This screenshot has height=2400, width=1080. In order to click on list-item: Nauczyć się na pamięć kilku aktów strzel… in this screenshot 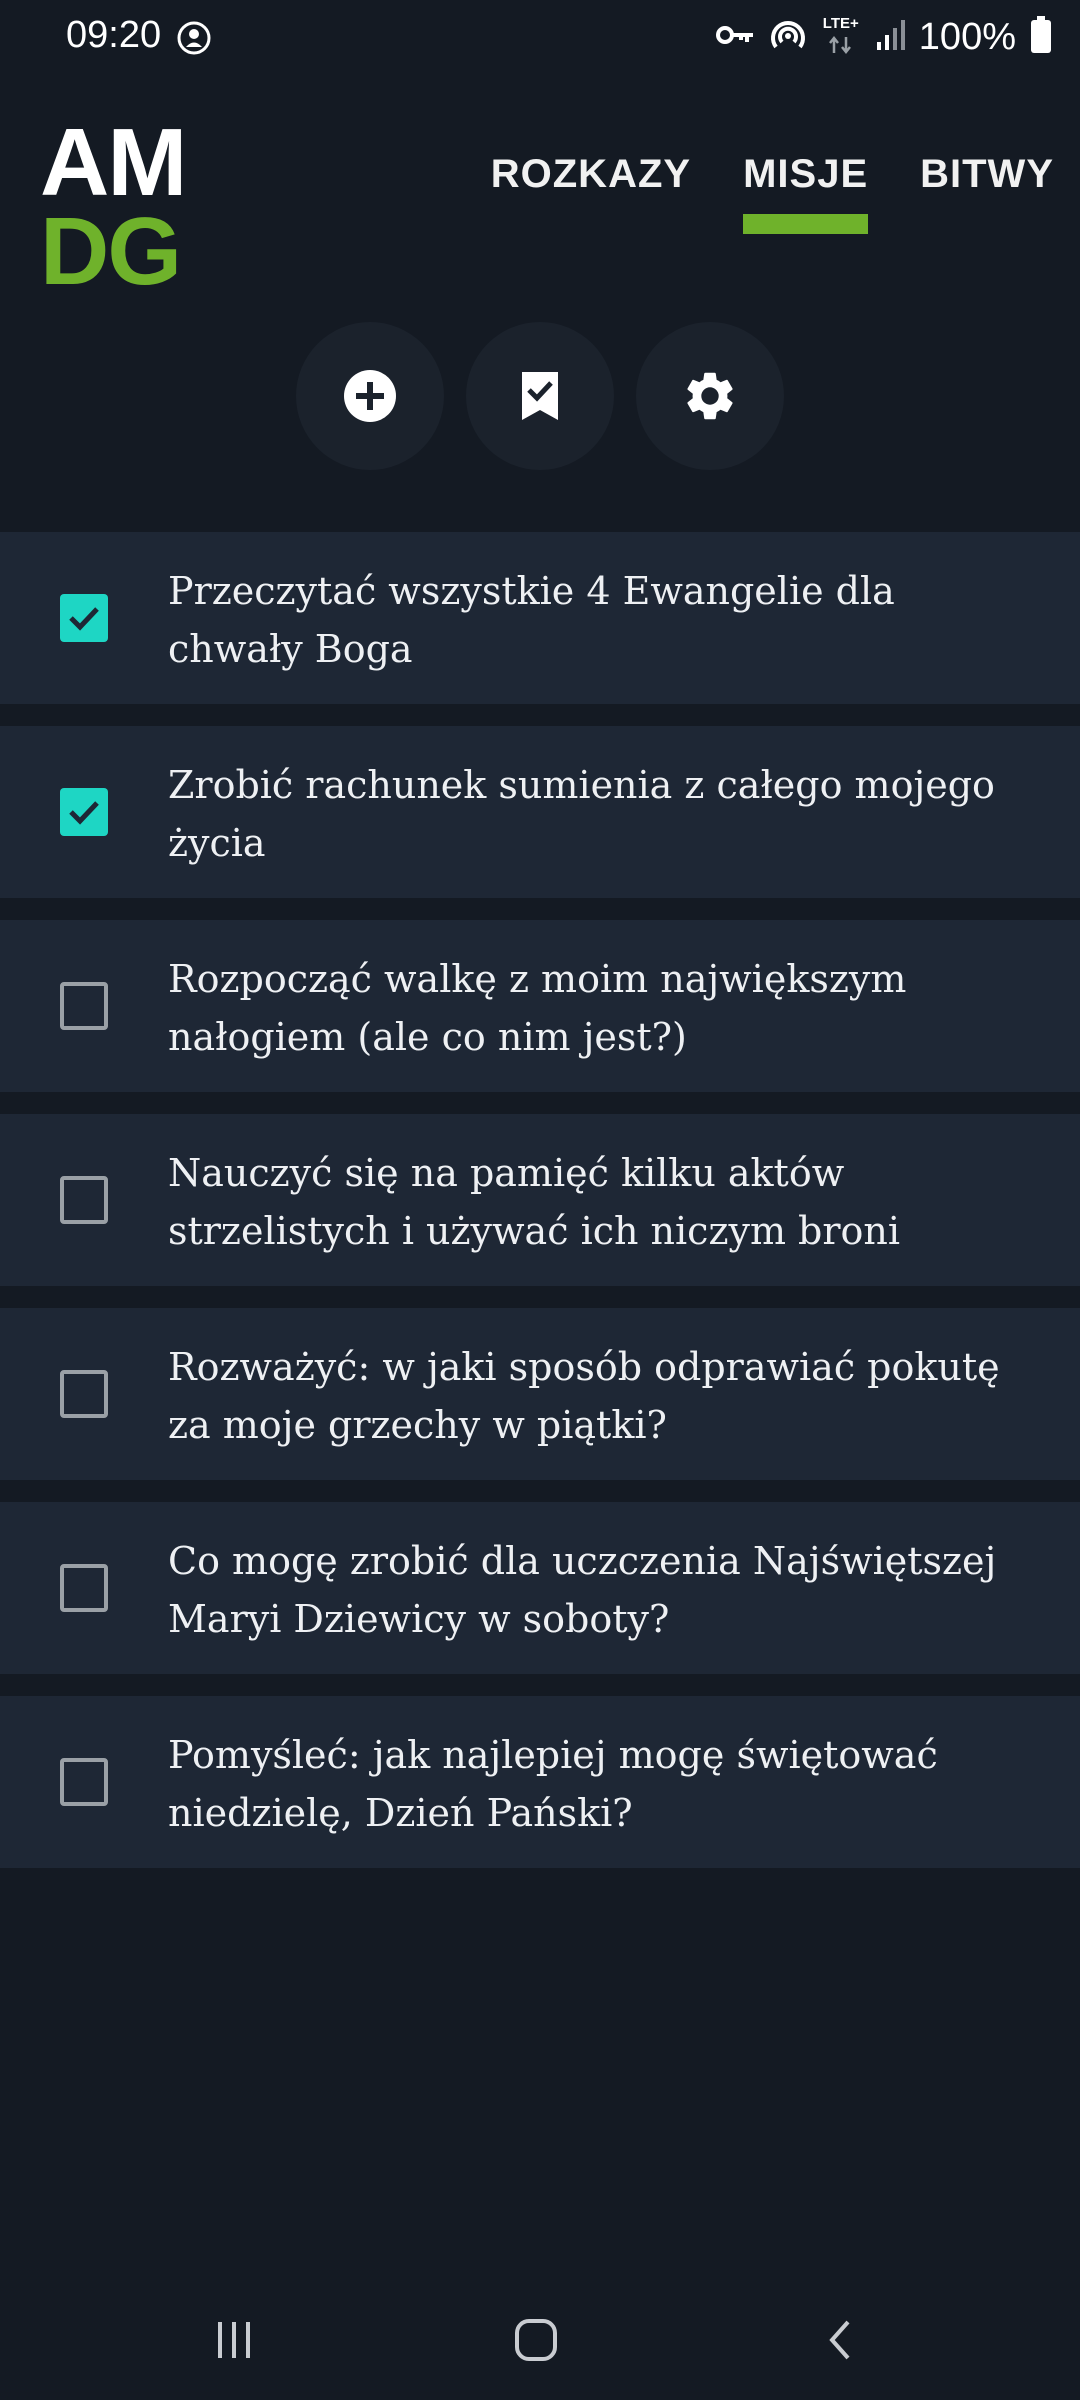, I will do `click(540, 1200)`.